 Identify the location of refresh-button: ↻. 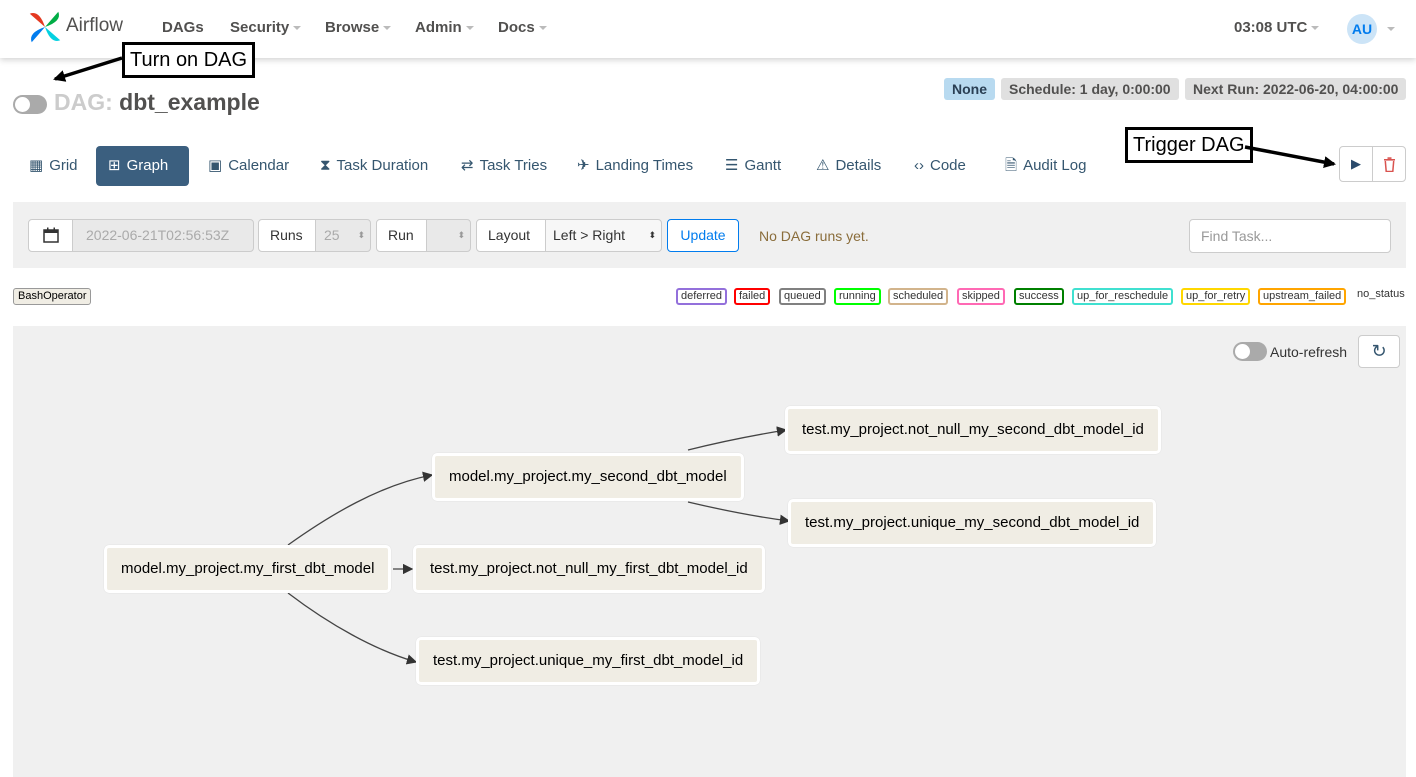
(1379, 351).